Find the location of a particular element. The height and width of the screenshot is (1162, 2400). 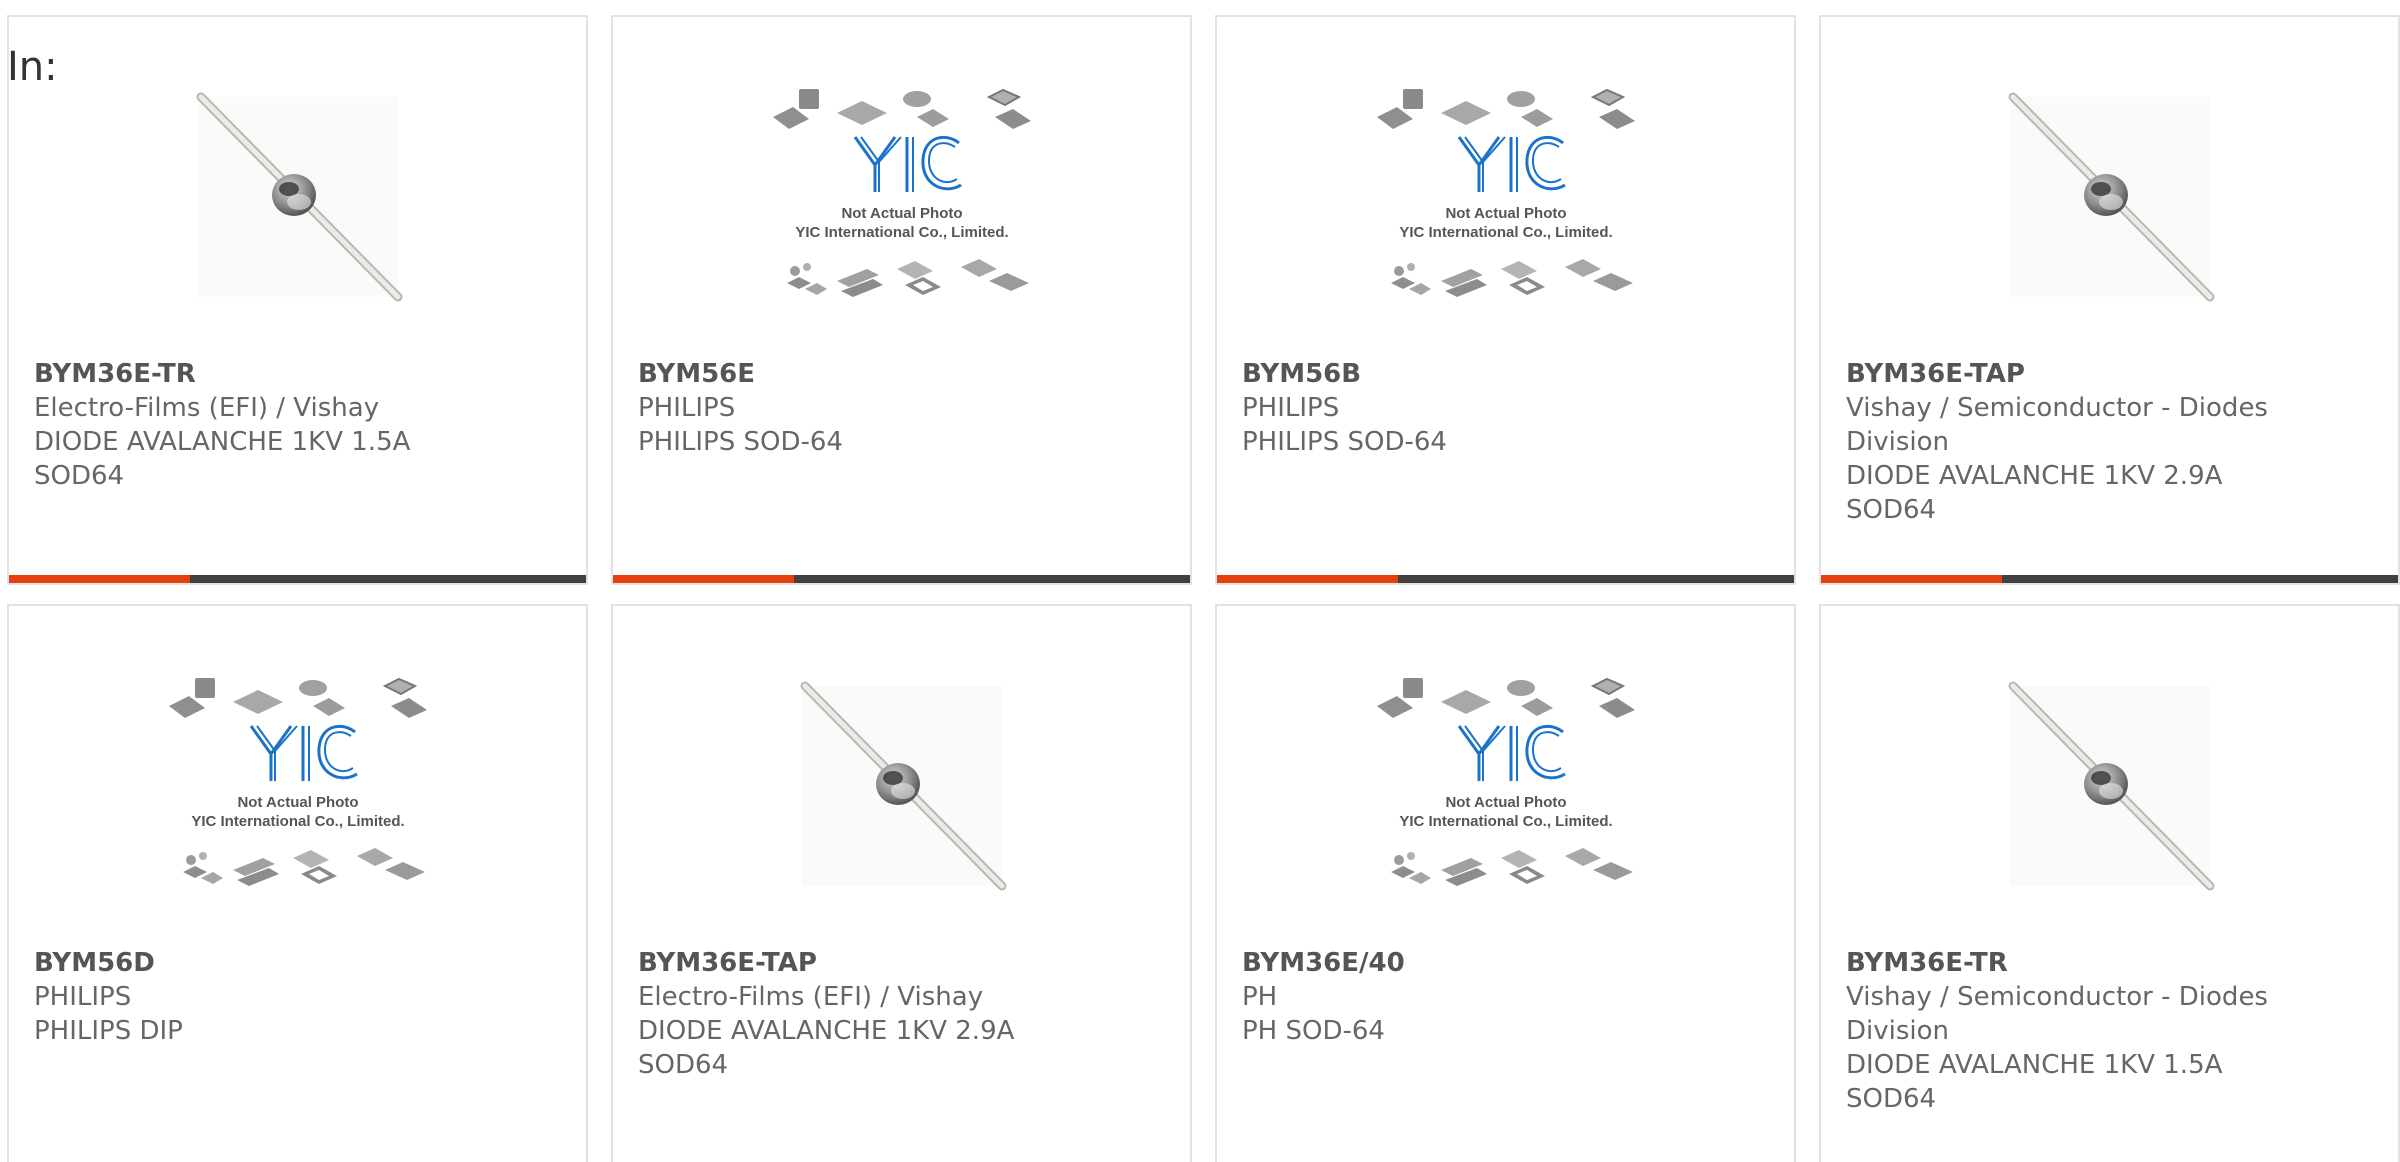

section-label: In: is located at coordinates (32, 67).